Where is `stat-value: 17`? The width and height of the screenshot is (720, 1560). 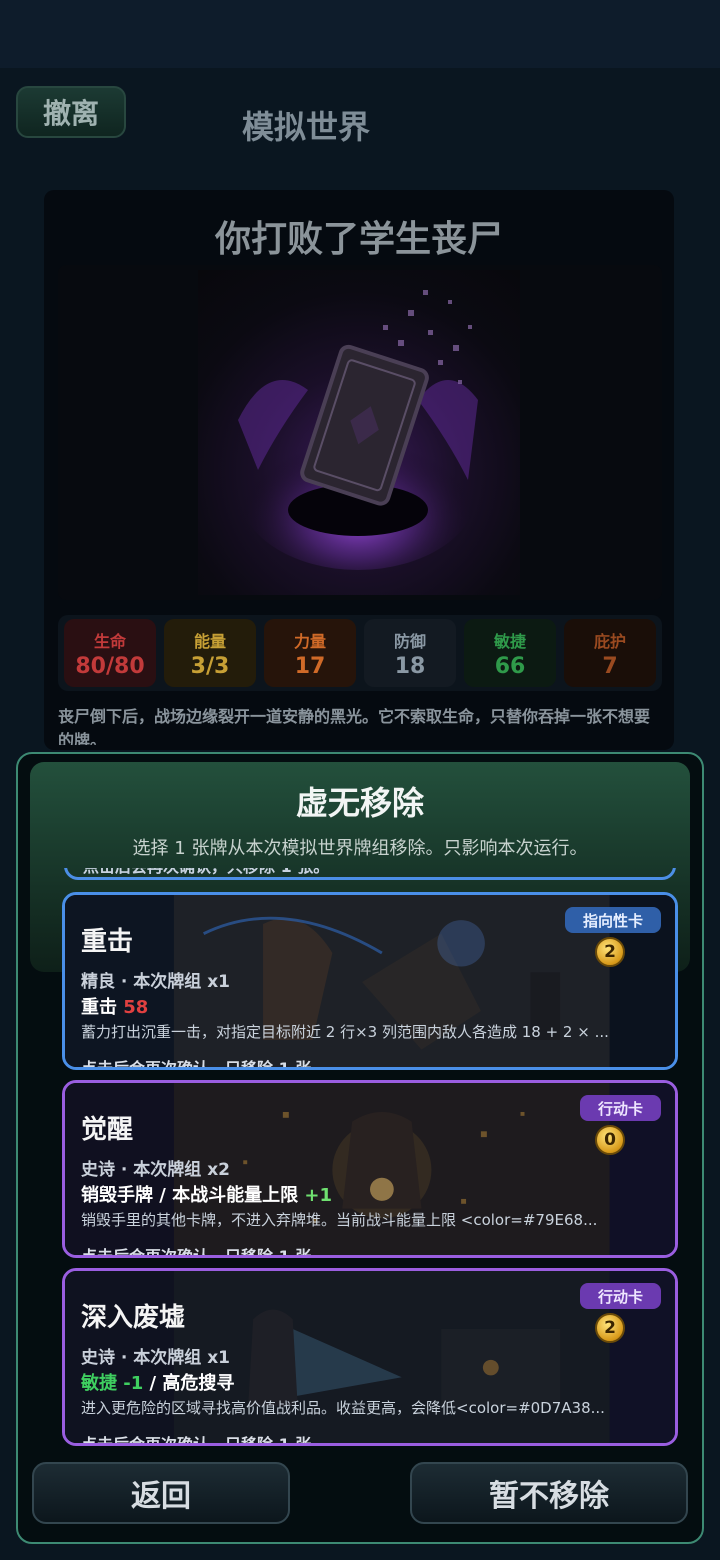
stat-value: 17 is located at coordinates (310, 666).